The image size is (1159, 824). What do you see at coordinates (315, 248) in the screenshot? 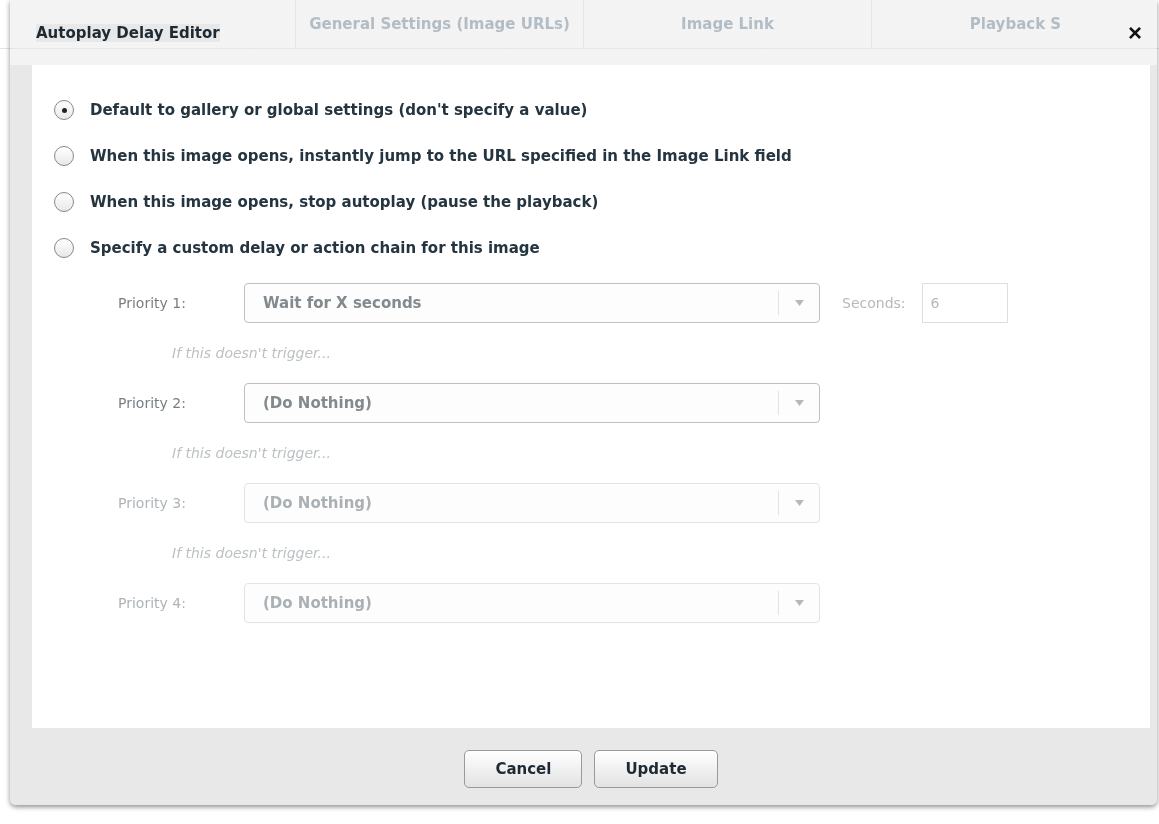
I see `option-label: Specify a custom delay or action chain for this image` at bounding box center [315, 248].